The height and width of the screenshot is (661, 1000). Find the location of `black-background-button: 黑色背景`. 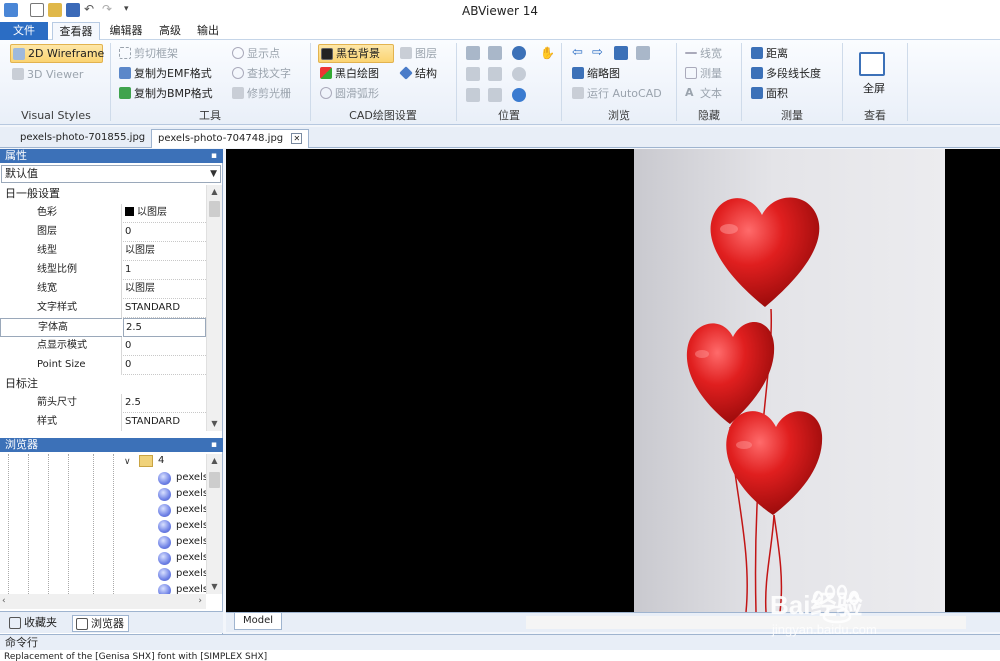

black-background-button: 黑色背景 is located at coordinates (356, 53).